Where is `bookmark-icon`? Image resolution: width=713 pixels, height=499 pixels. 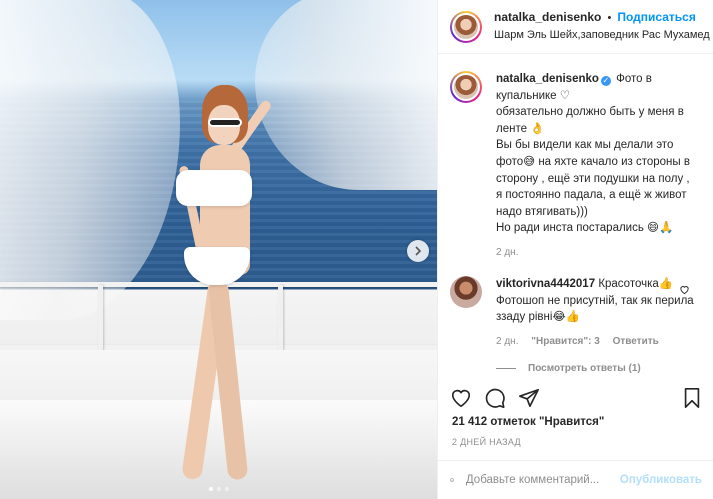 bookmark-icon is located at coordinates (692, 398).